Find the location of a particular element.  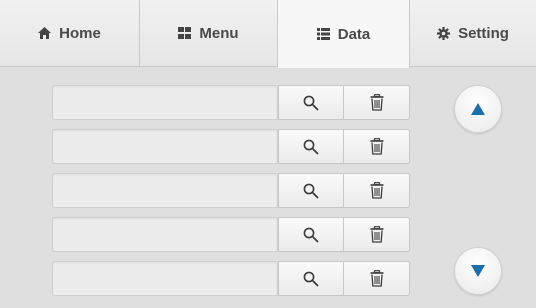

list-icon is located at coordinates (323, 34).